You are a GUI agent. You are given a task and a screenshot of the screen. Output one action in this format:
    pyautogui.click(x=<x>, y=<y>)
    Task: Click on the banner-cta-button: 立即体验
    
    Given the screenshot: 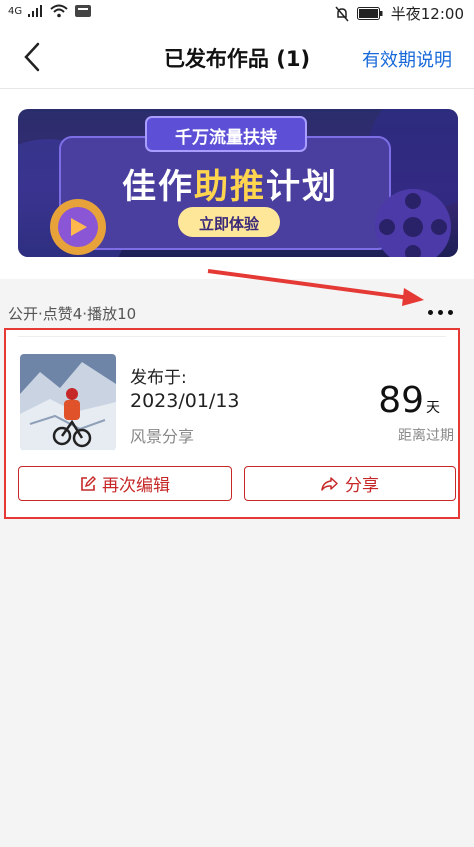 What is the action you would take?
    pyautogui.click(x=229, y=223)
    